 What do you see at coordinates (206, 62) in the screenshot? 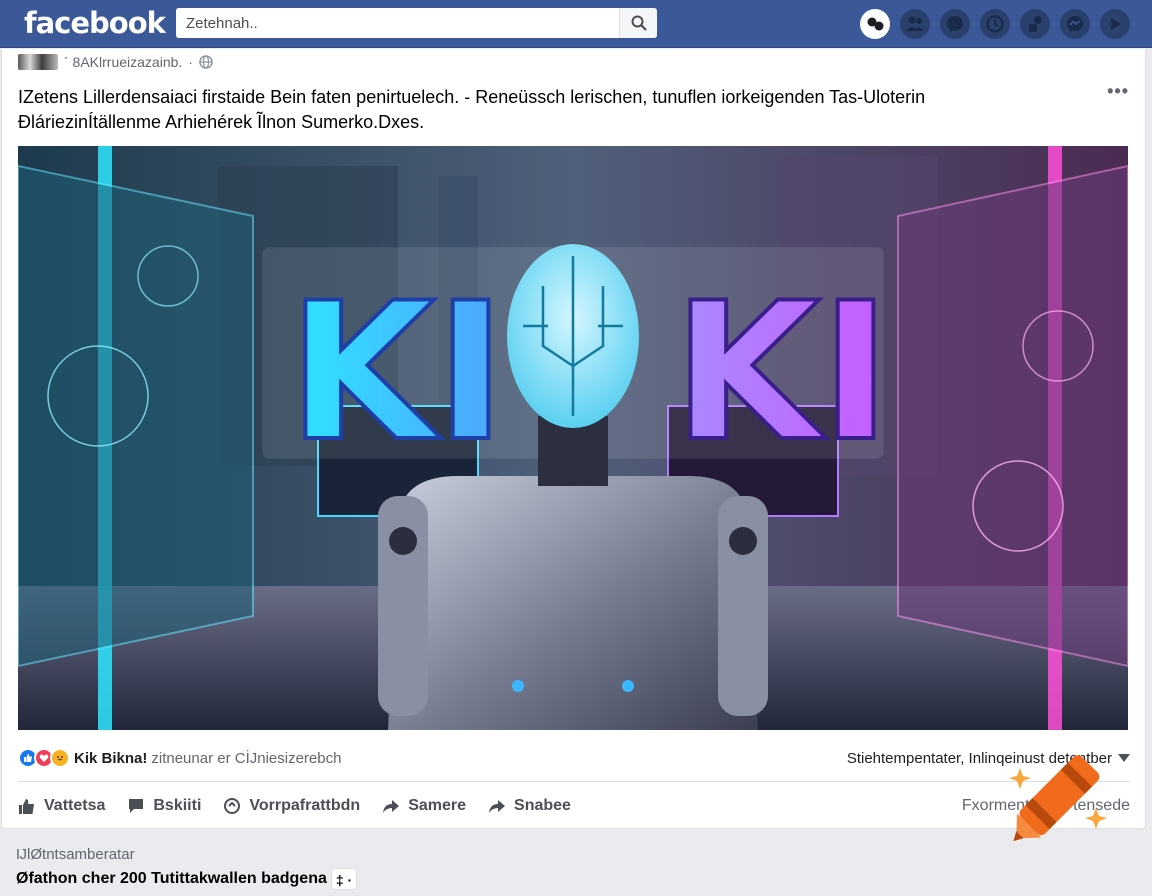
I see `globe-icon` at bounding box center [206, 62].